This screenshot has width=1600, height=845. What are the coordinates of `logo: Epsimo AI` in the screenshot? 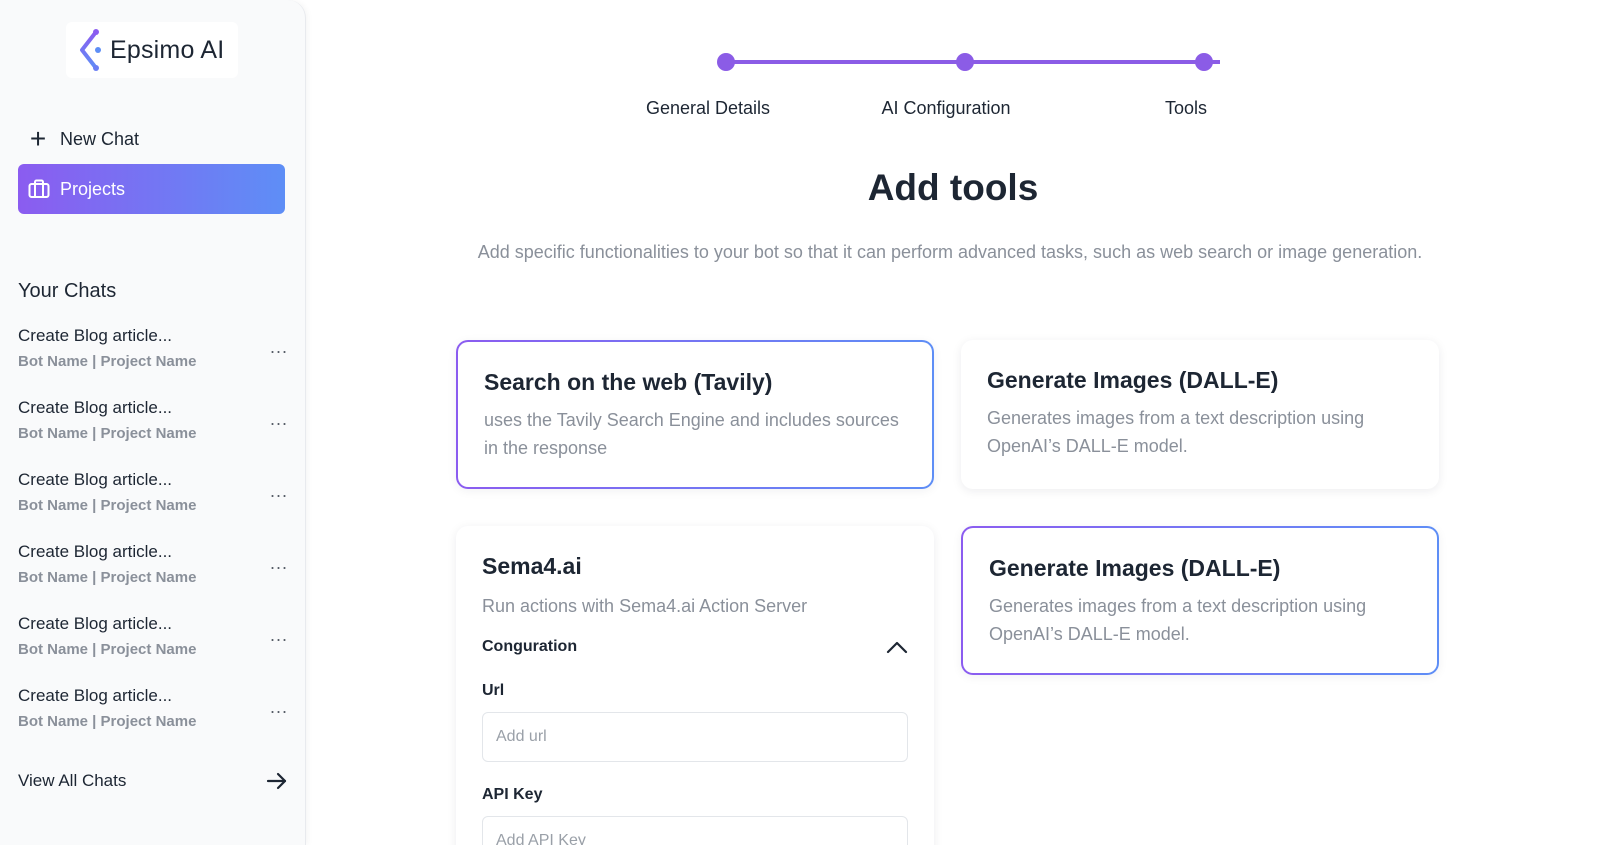 It's located at (152, 50).